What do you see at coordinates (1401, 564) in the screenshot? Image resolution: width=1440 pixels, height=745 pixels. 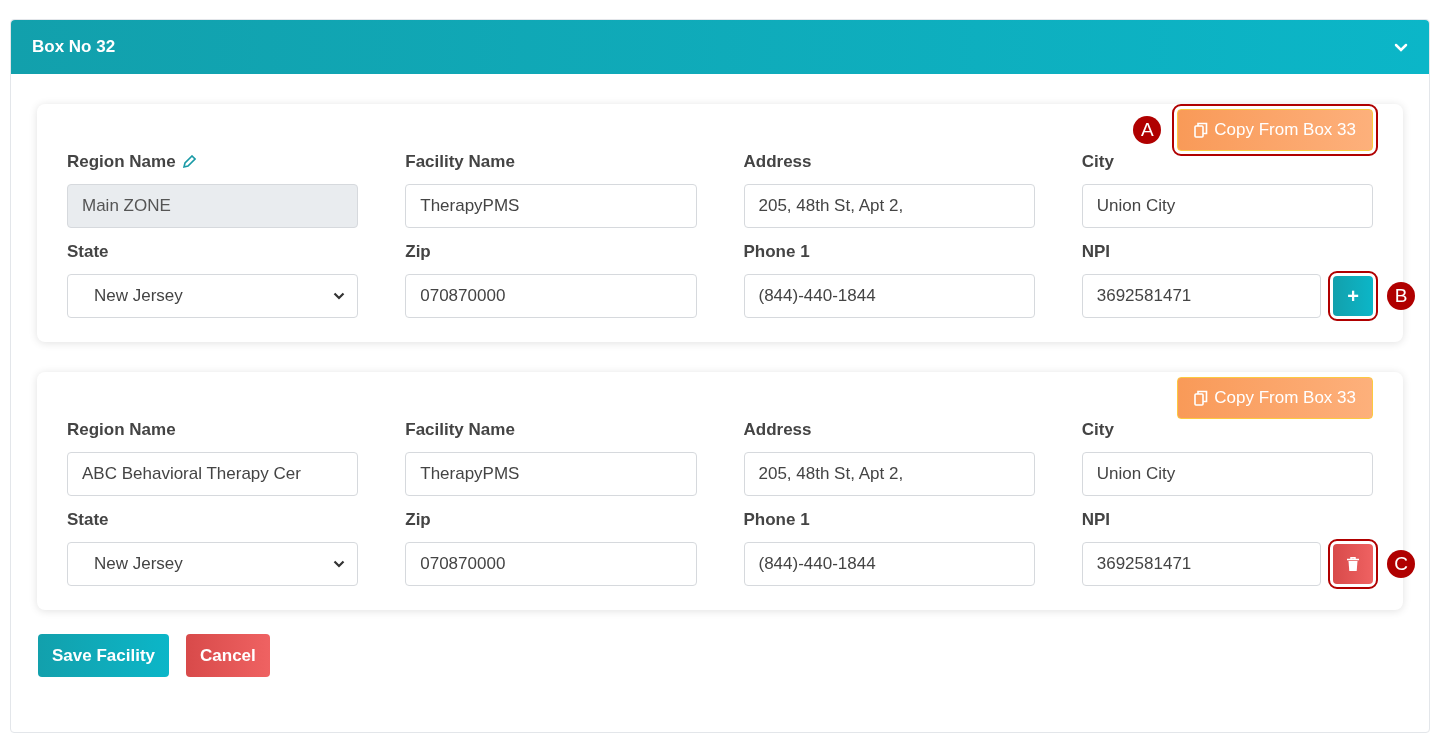 I see `callout-marker: C` at bounding box center [1401, 564].